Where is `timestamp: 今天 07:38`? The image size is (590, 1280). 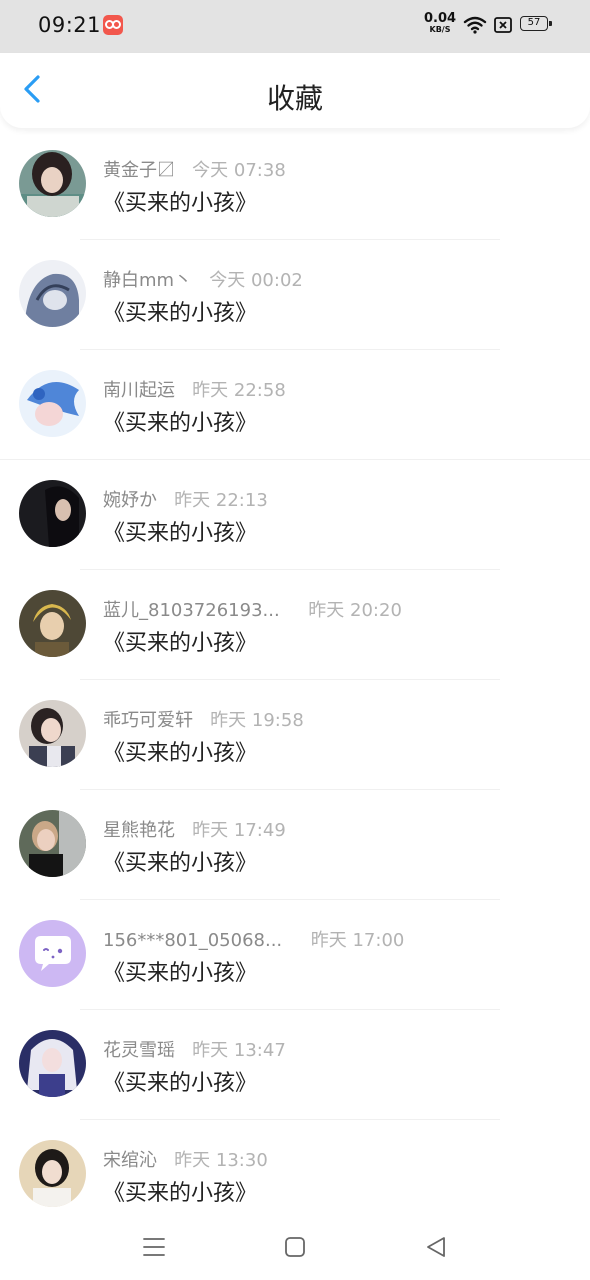 timestamp: 今天 07:38 is located at coordinates (239, 170).